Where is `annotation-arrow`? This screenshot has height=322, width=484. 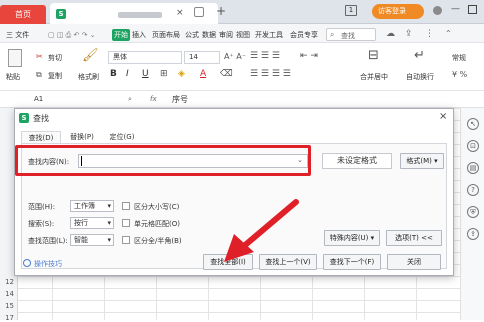
annotation-arrow is located at coordinates (261, 230).